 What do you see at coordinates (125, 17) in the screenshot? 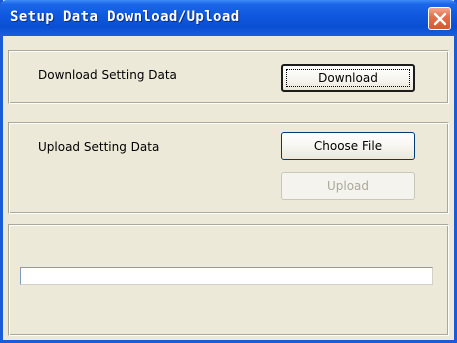
I see `window-title: Setup Data Download/Upload` at bounding box center [125, 17].